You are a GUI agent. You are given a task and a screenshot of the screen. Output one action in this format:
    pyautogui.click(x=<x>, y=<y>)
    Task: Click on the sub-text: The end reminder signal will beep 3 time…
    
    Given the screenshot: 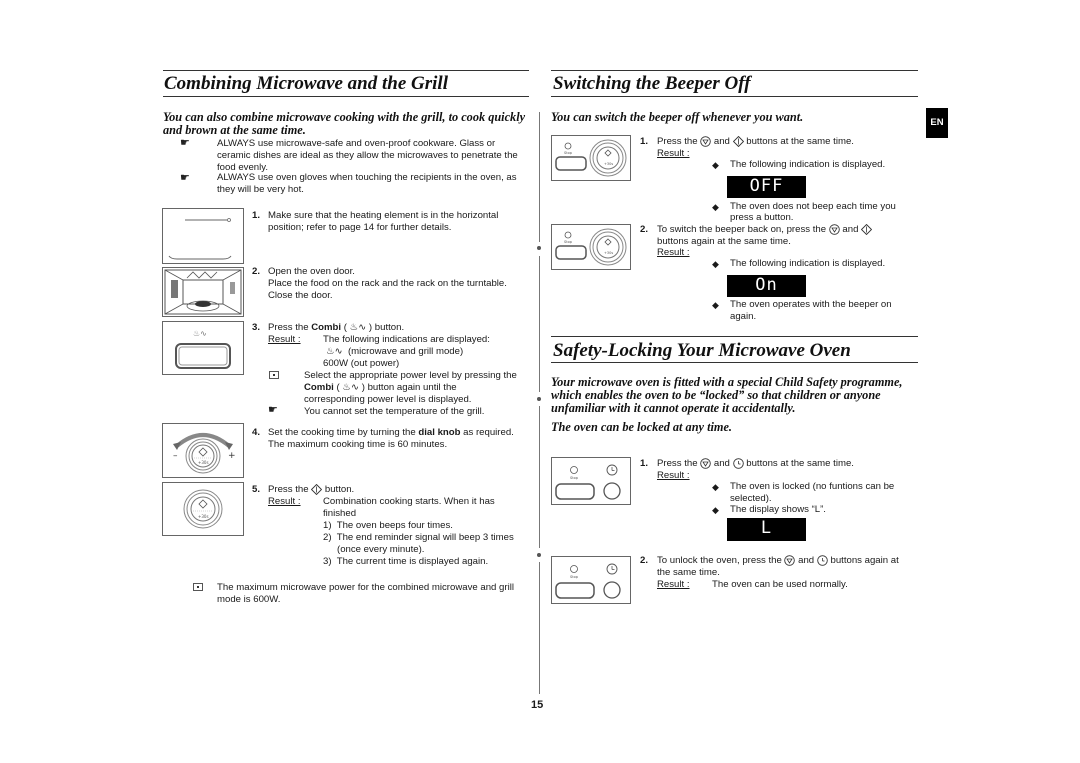 What is the action you would take?
    pyautogui.click(x=425, y=537)
    